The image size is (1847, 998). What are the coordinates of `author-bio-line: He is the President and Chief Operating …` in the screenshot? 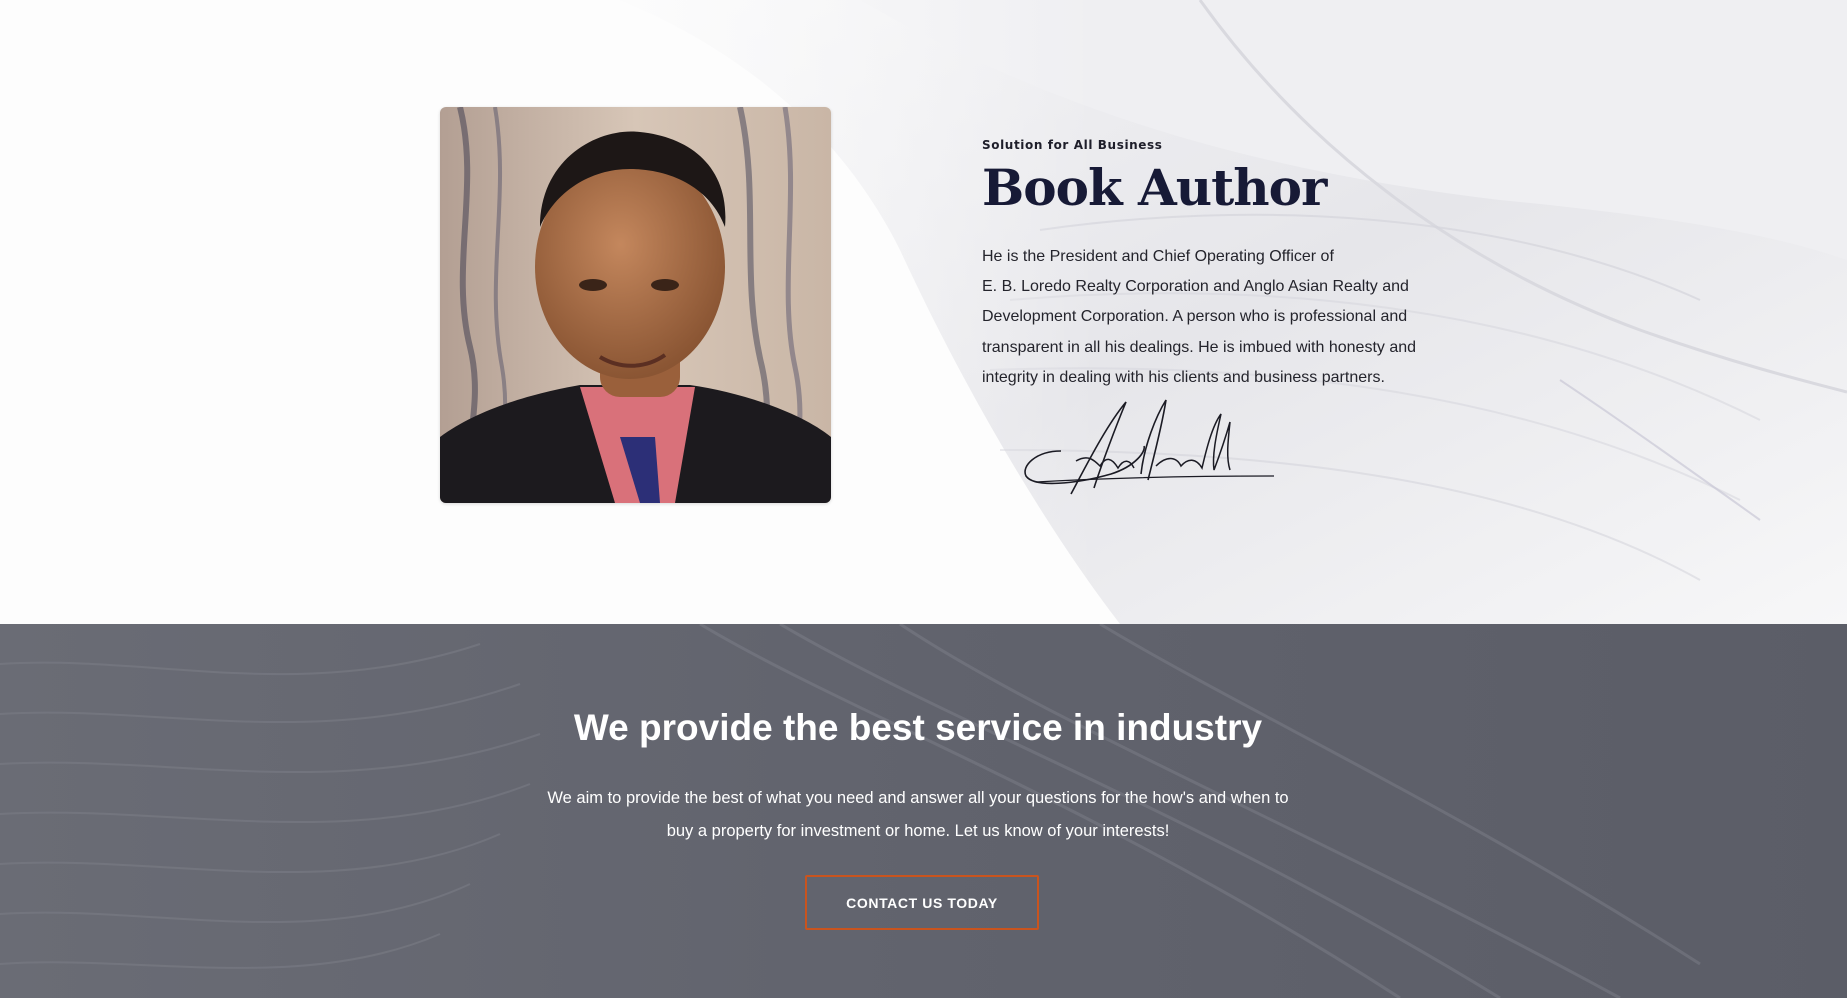 It's located at (1158, 256).